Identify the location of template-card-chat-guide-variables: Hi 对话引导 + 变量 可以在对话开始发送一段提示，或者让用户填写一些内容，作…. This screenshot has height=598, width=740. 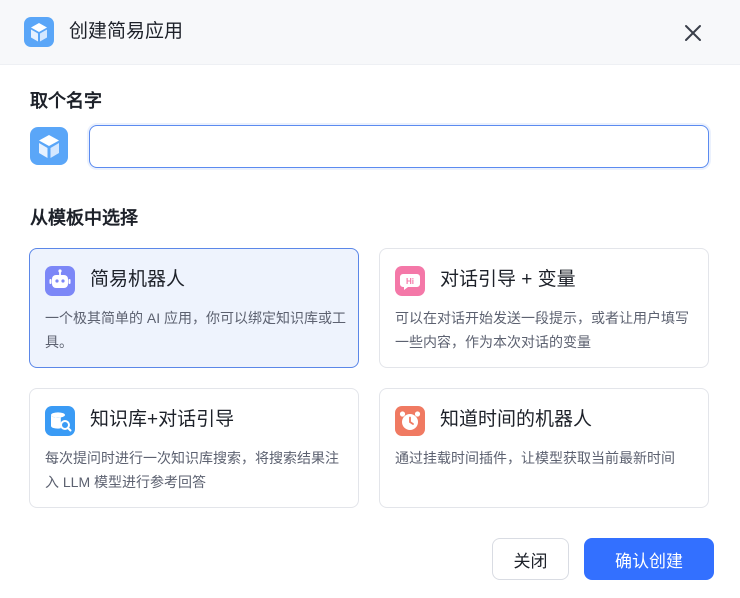
(544, 308).